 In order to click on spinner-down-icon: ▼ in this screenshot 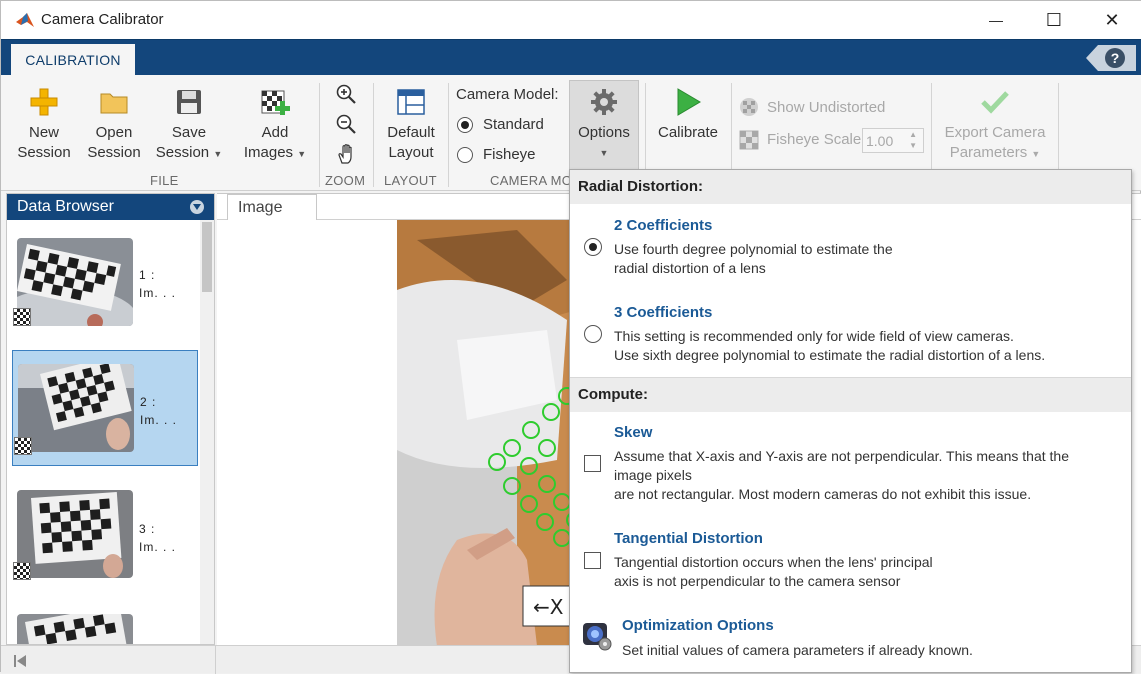, I will do `click(913, 145)`.